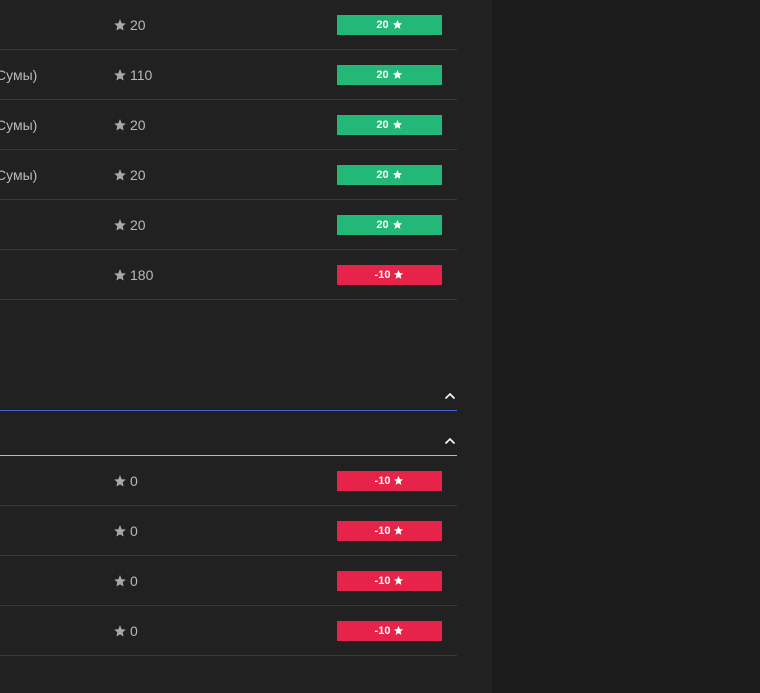 The width and height of the screenshot is (760, 693). I want to click on table-row: Сумы) 110 20, so click(228, 75).